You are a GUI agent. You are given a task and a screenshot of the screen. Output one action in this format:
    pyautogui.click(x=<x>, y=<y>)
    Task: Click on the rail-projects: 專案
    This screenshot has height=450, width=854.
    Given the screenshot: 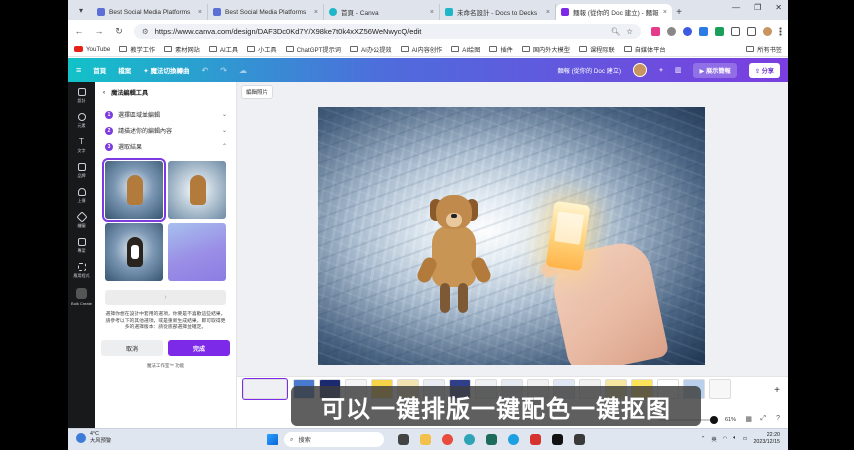 What is the action you would take?
    pyautogui.click(x=81, y=246)
    